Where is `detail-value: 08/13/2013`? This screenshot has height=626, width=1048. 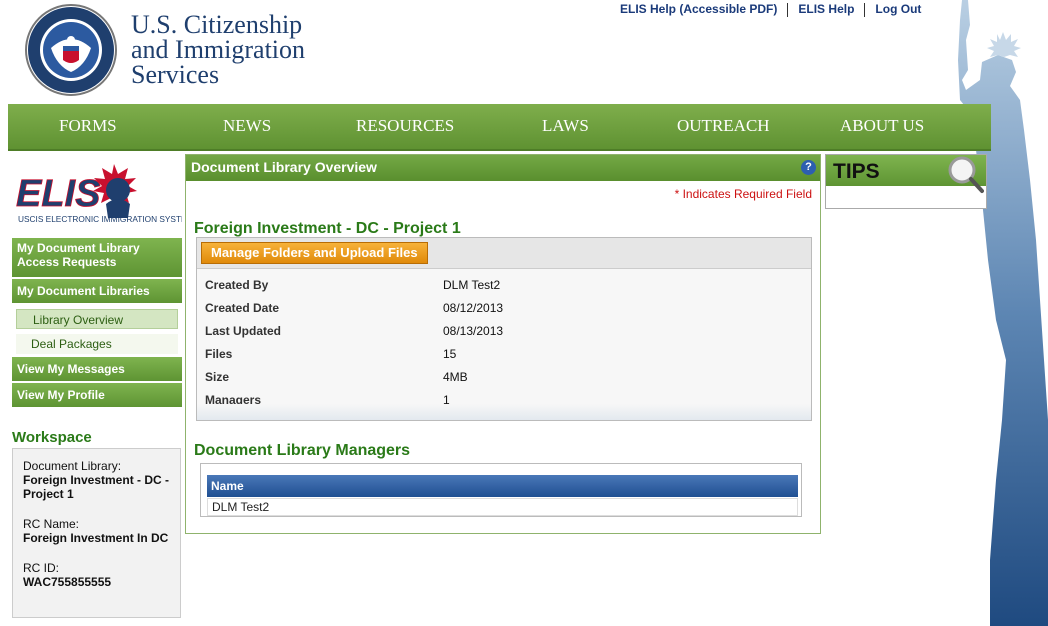
detail-value: 08/13/2013 is located at coordinates (473, 331).